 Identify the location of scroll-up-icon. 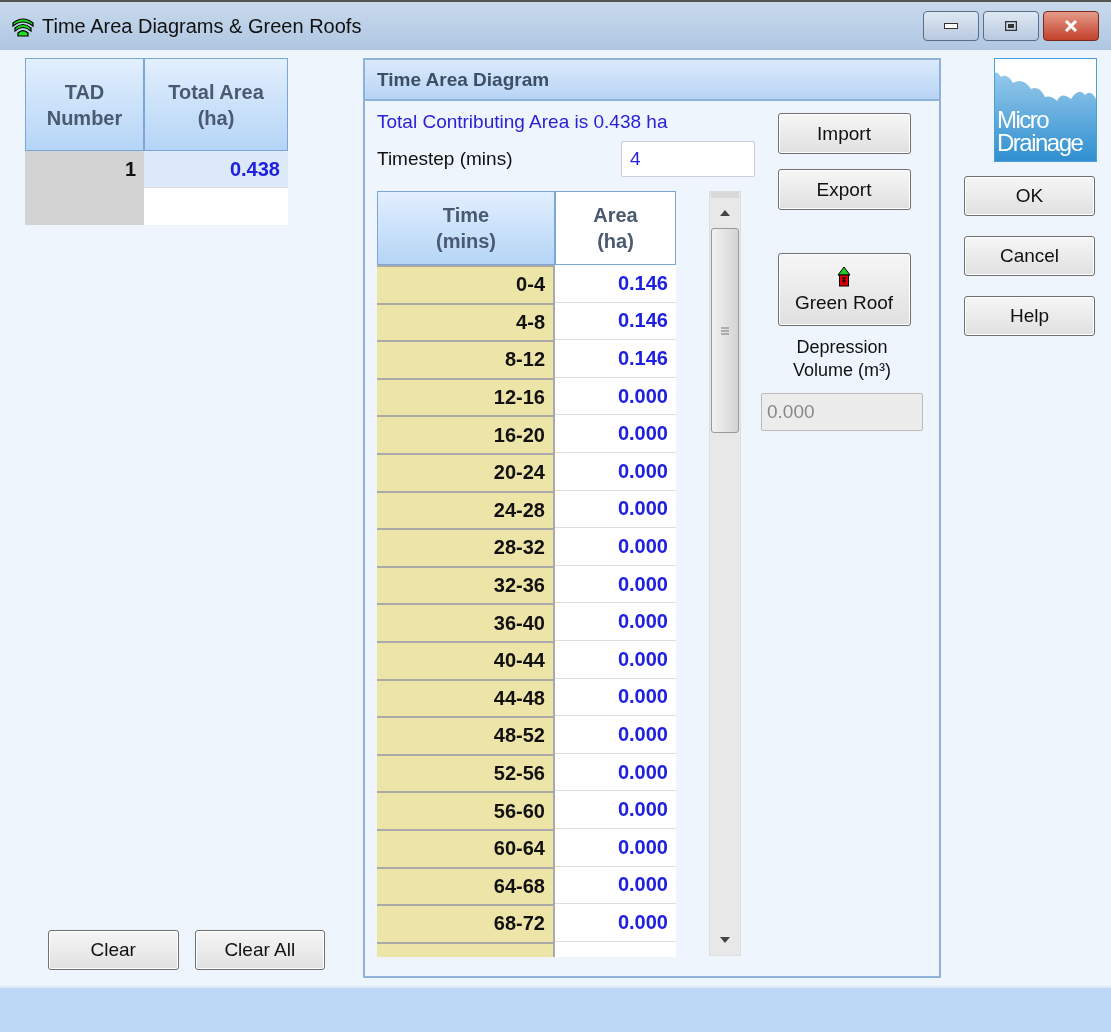
(725, 213).